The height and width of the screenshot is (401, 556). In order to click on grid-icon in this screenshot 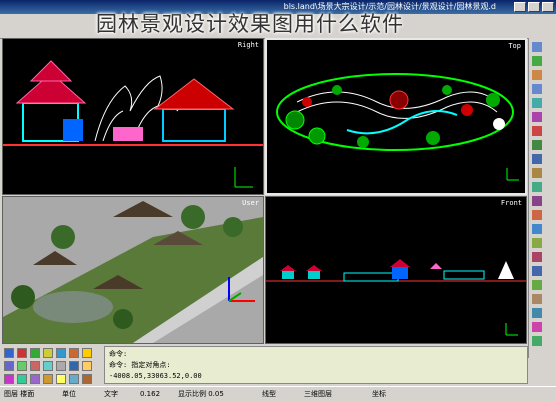, I will do `click(22, 353)`.